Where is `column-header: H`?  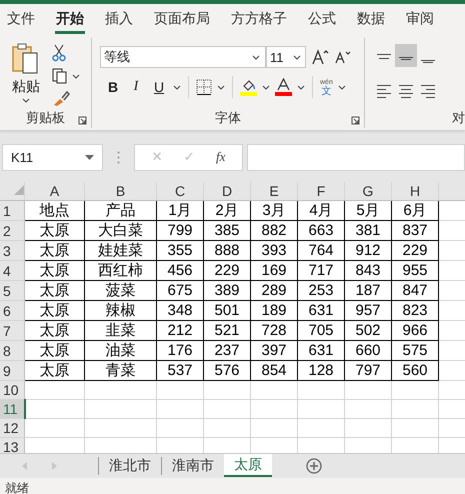 column-header: H is located at coordinates (415, 191).